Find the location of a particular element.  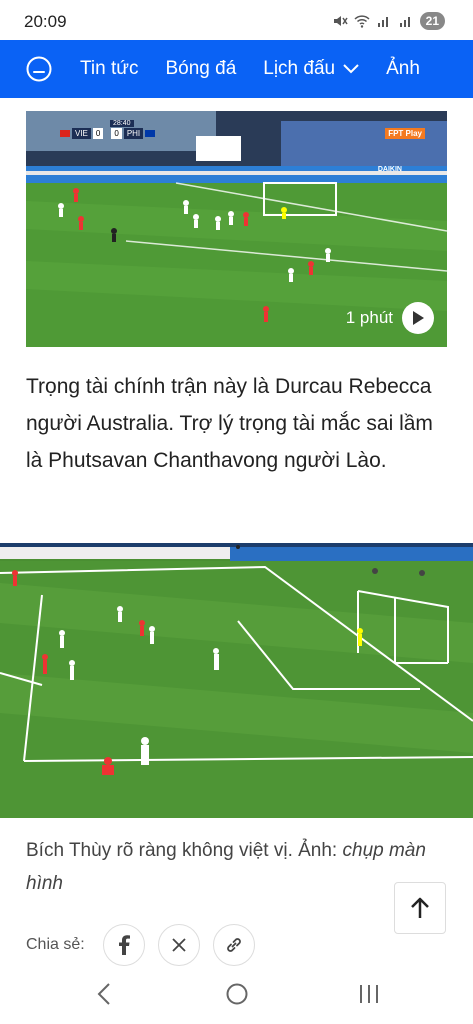

share-x-button is located at coordinates (178, 945).